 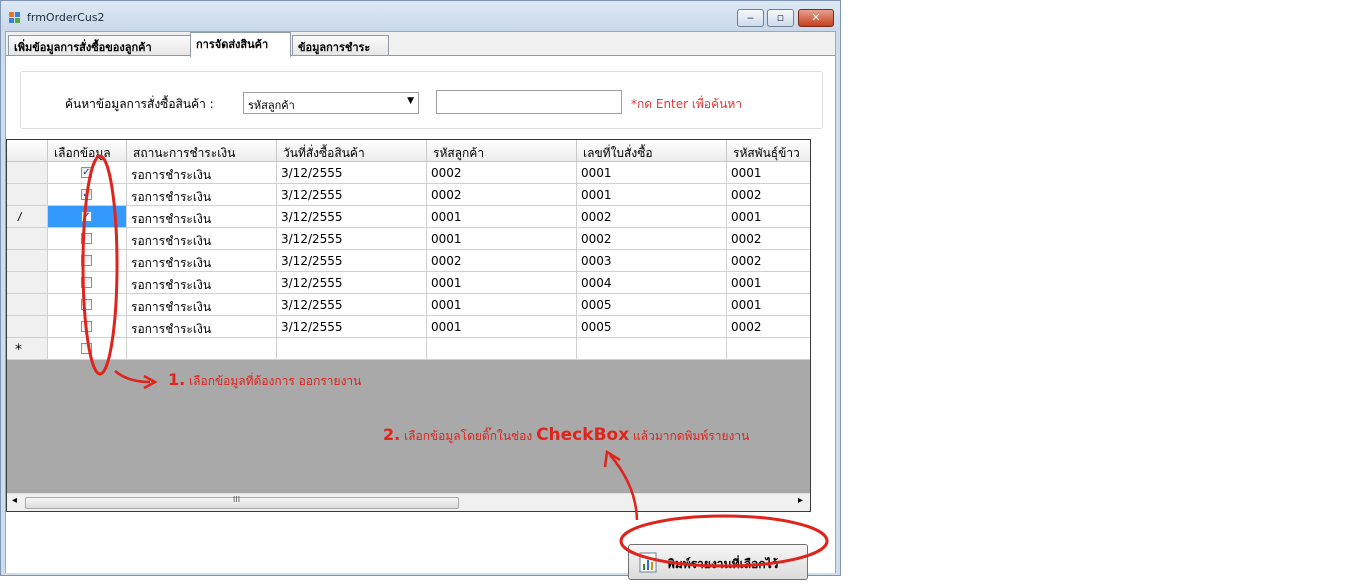 What do you see at coordinates (652, 283) in the screenshot?
I see `grid-cell-order: 0004` at bounding box center [652, 283].